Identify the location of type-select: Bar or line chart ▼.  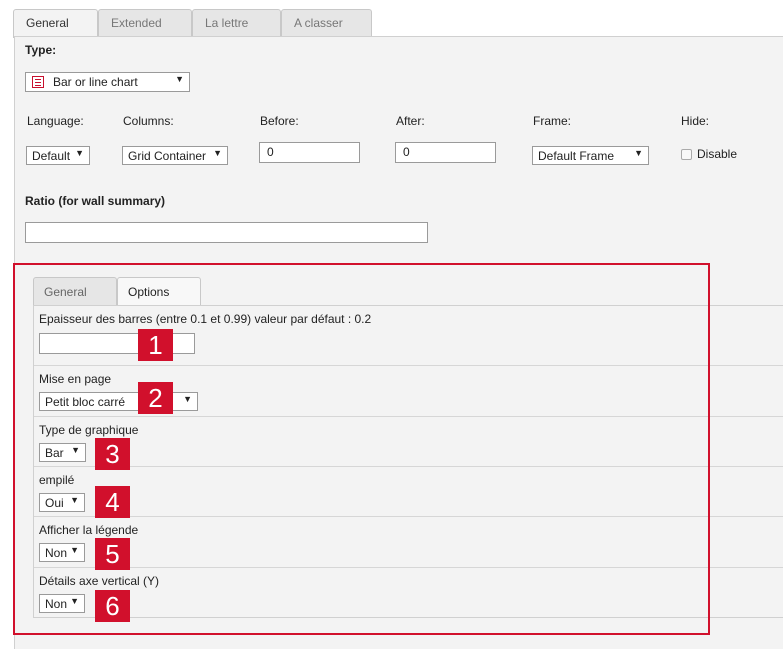
(107, 82).